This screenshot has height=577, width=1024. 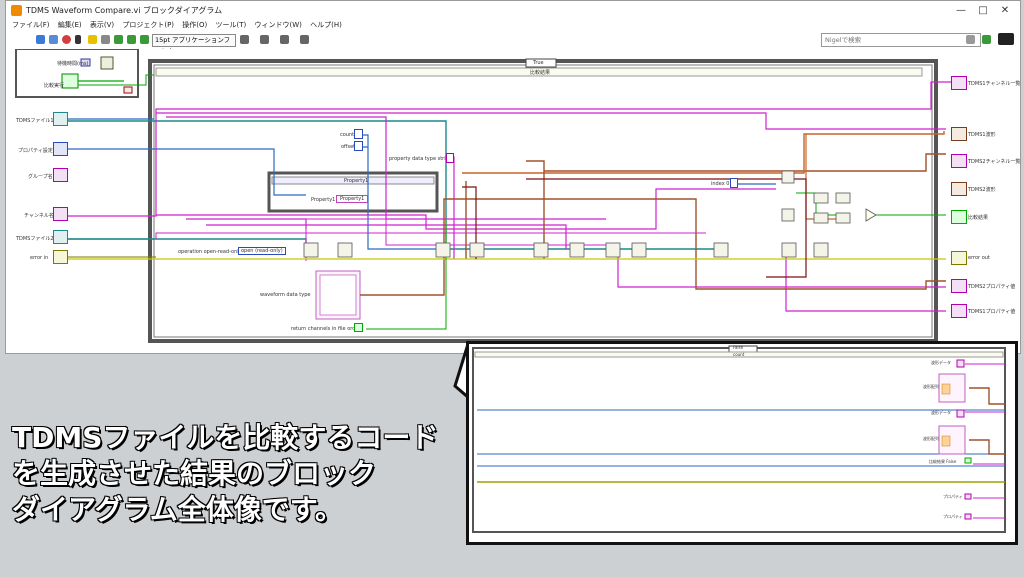 I want to click on tdms-file2-control, so click(x=60, y=237).